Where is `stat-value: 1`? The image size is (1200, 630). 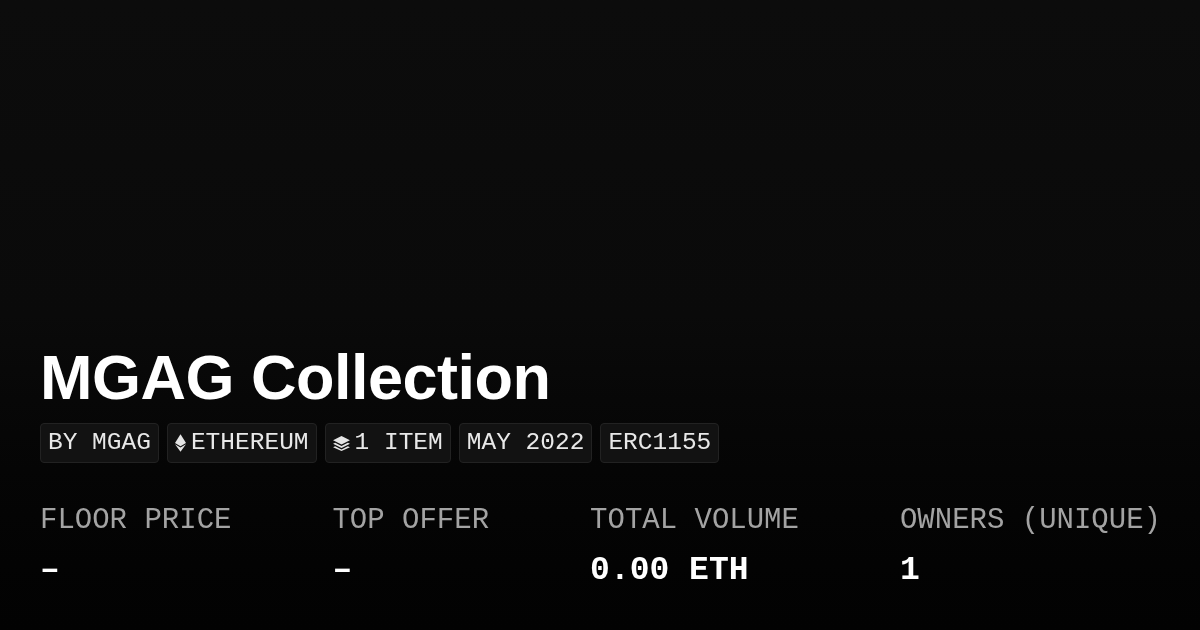
stat-value: 1 is located at coordinates (909, 571).